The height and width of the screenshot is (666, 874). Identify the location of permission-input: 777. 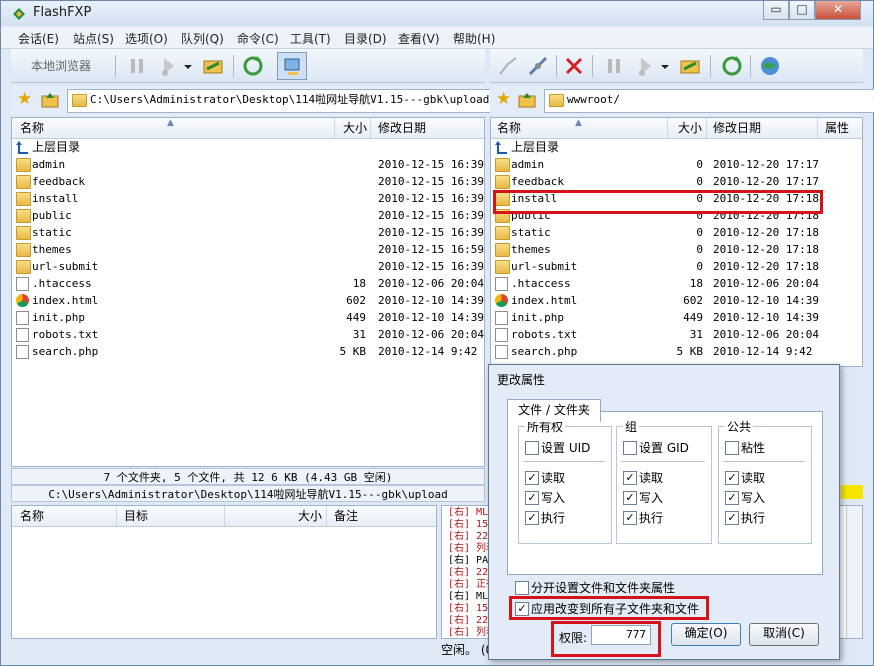
(621, 635).